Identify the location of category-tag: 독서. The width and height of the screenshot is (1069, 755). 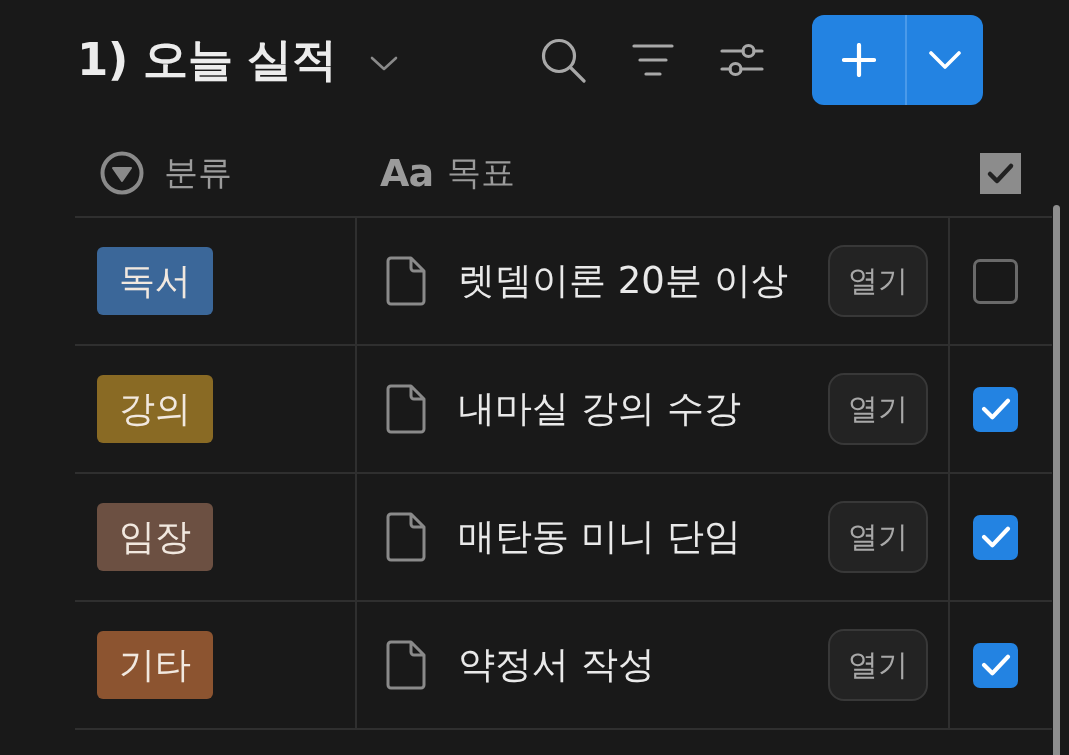
(155, 281).